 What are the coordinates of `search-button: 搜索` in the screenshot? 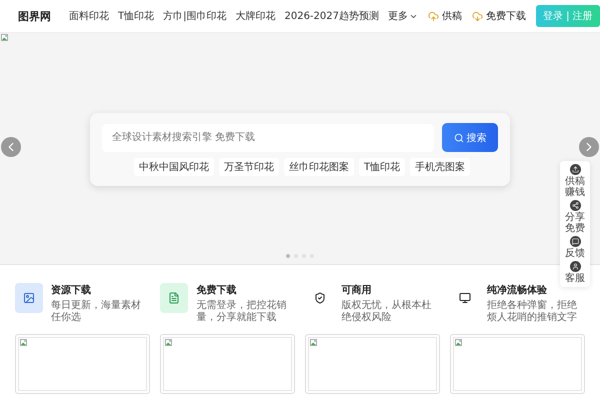 It's located at (470, 137).